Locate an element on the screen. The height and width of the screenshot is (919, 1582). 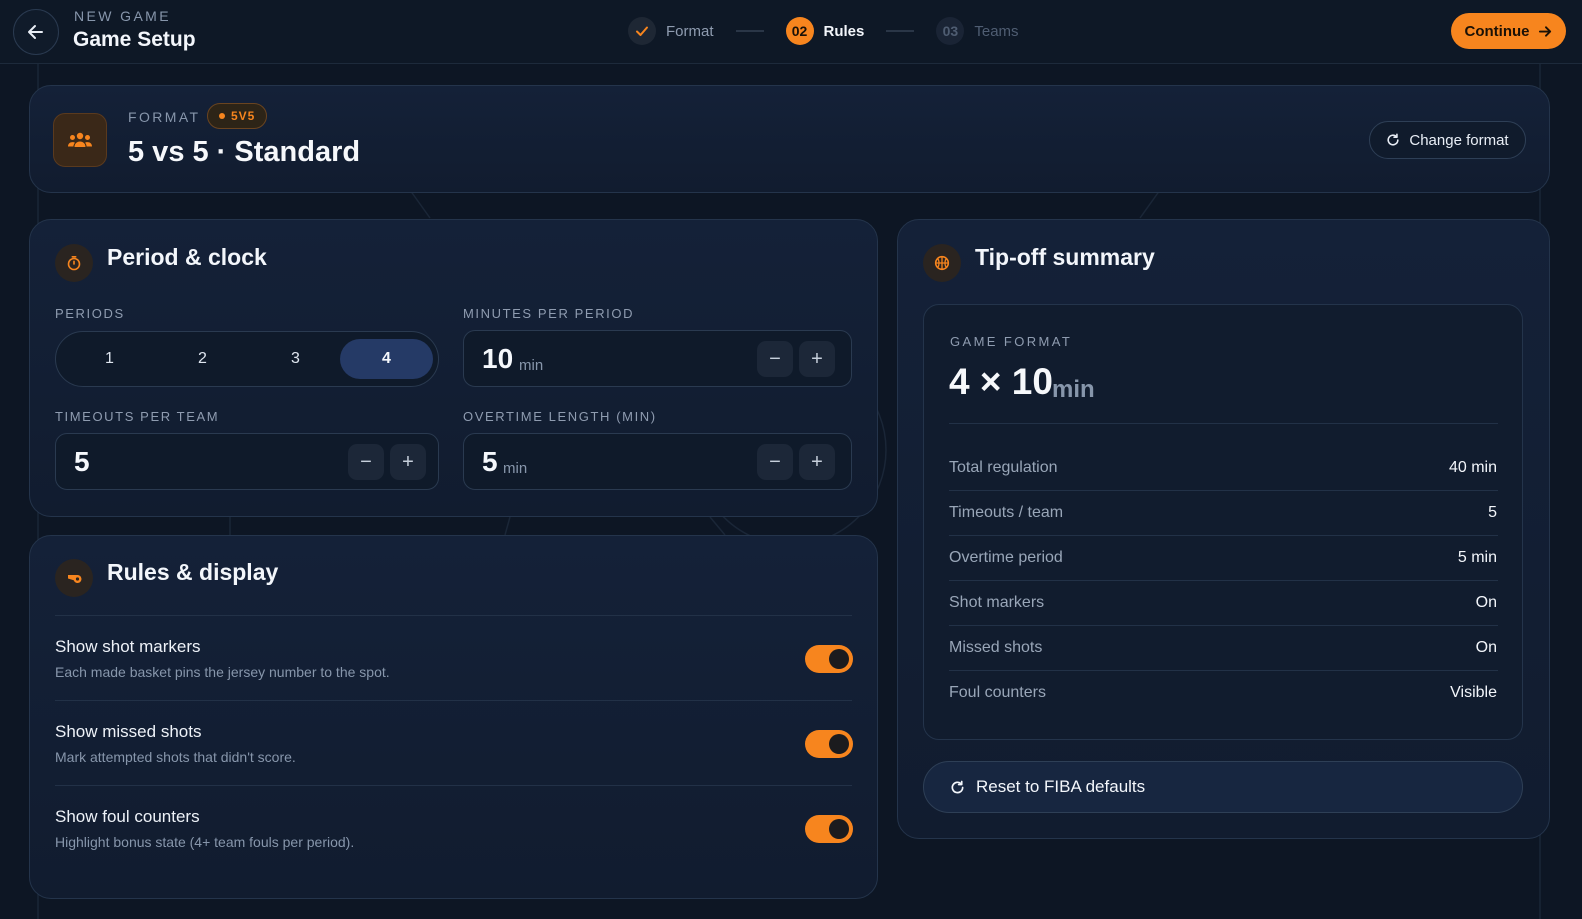
foul-counters-toggle is located at coordinates (829, 829).